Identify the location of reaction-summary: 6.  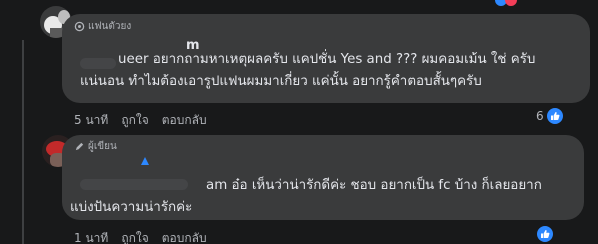
(549, 116).